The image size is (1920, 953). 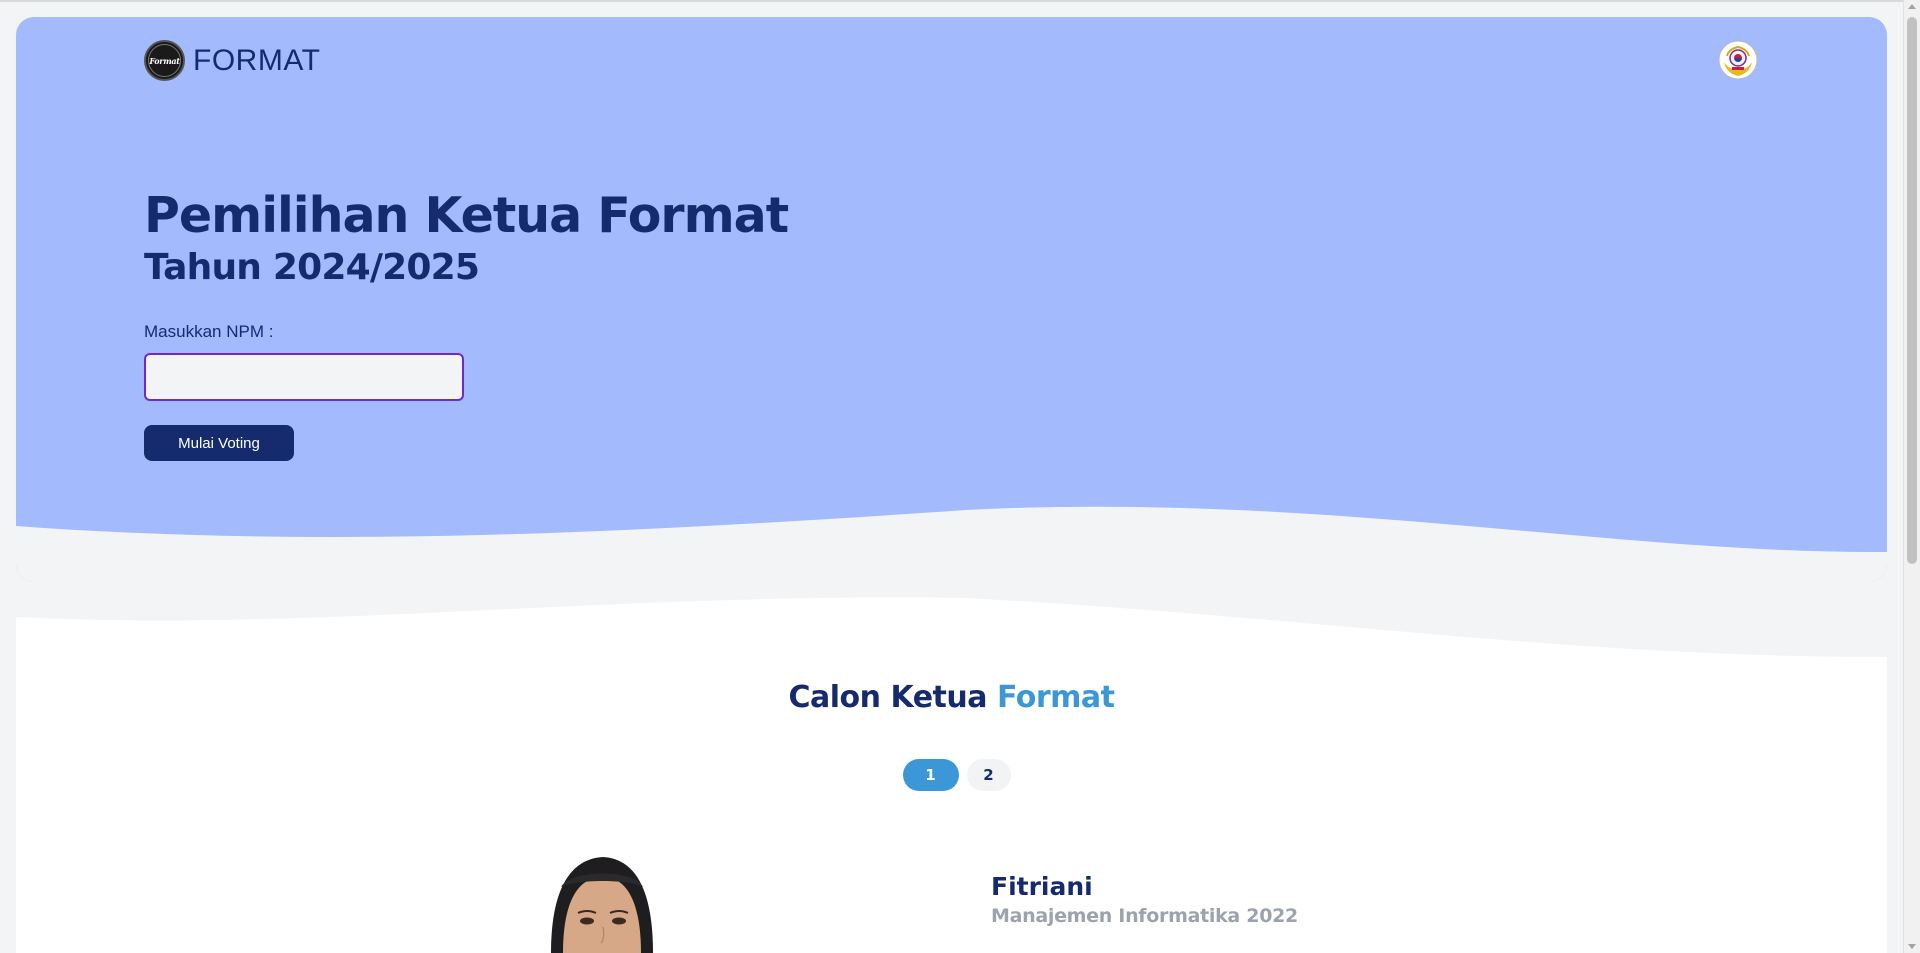 What do you see at coordinates (1912, 6) in the screenshot?
I see `scroll-up-icon` at bounding box center [1912, 6].